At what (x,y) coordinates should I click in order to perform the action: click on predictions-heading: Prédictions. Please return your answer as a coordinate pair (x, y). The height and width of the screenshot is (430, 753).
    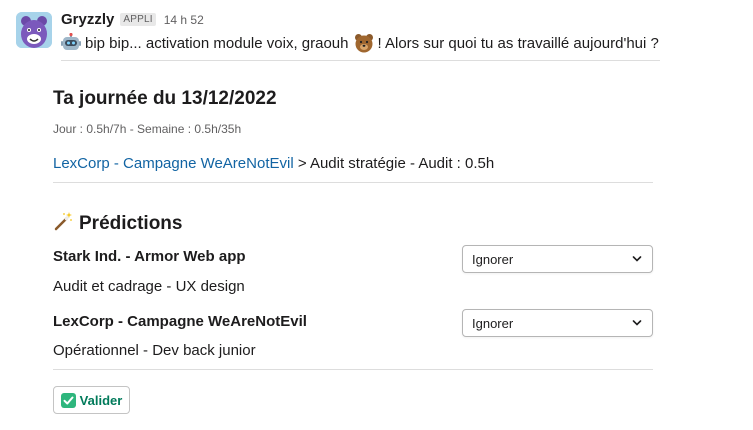
    Looking at the image, I should click on (117, 224).